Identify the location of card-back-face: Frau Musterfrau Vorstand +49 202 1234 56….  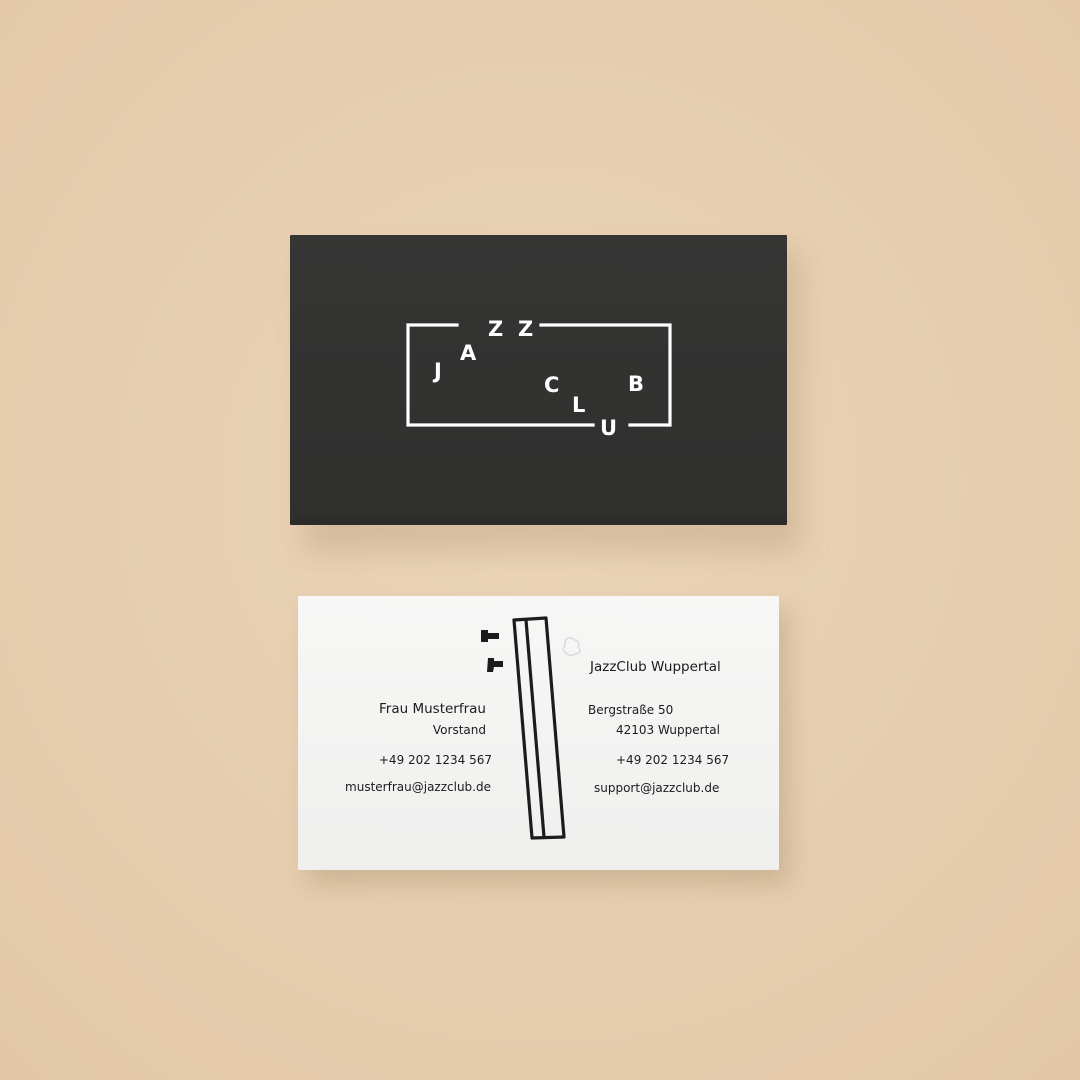
(538, 733).